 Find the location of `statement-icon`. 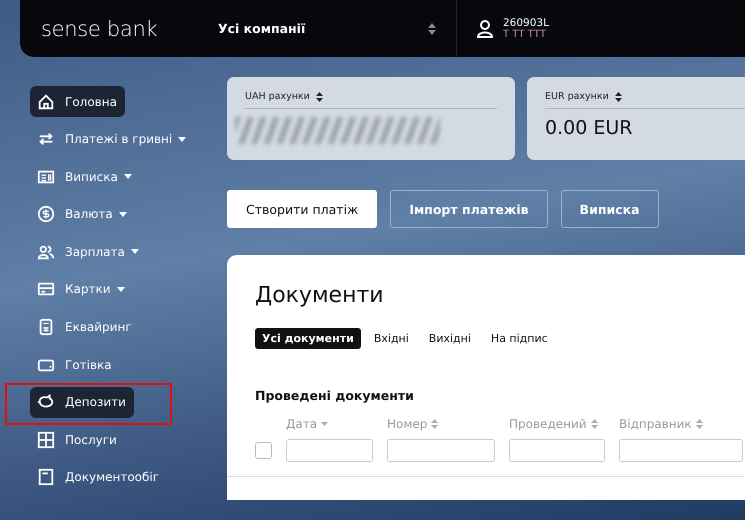

statement-icon is located at coordinates (46, 177).